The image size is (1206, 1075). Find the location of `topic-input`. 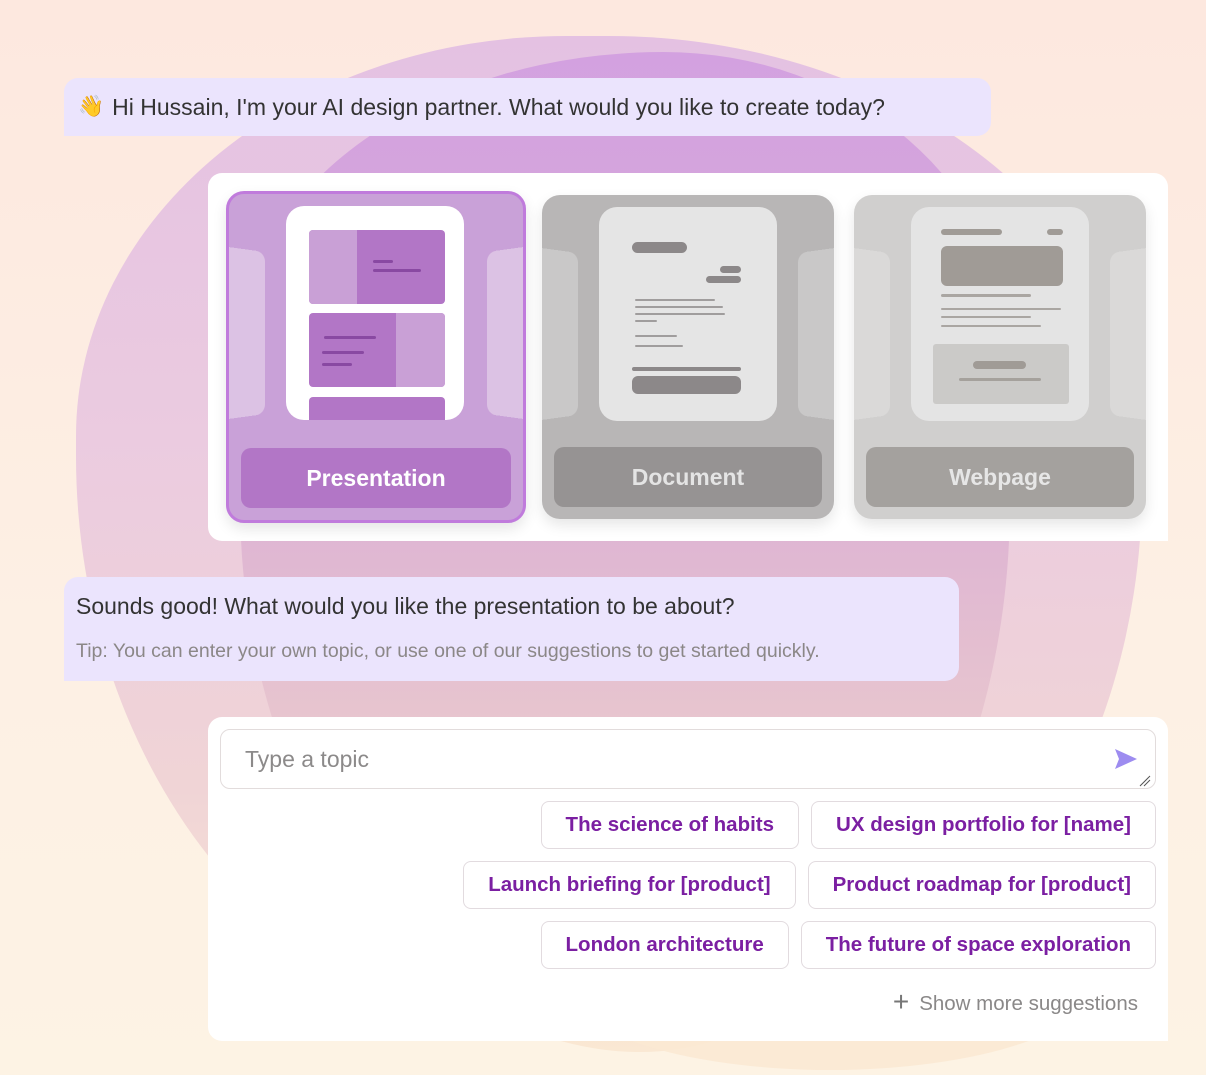

topic-input is located at coordinates (688, 759).